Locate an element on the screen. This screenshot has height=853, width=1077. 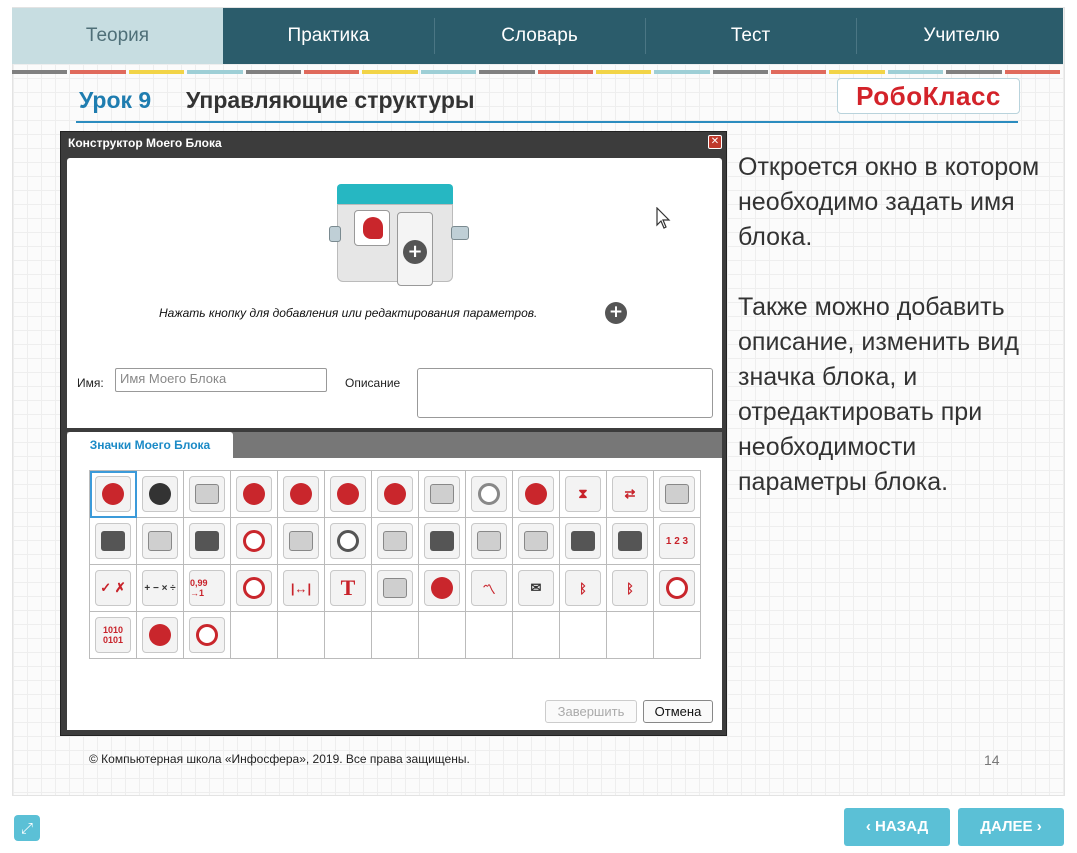
large-motor-icon is located at coordinates (254, 494).